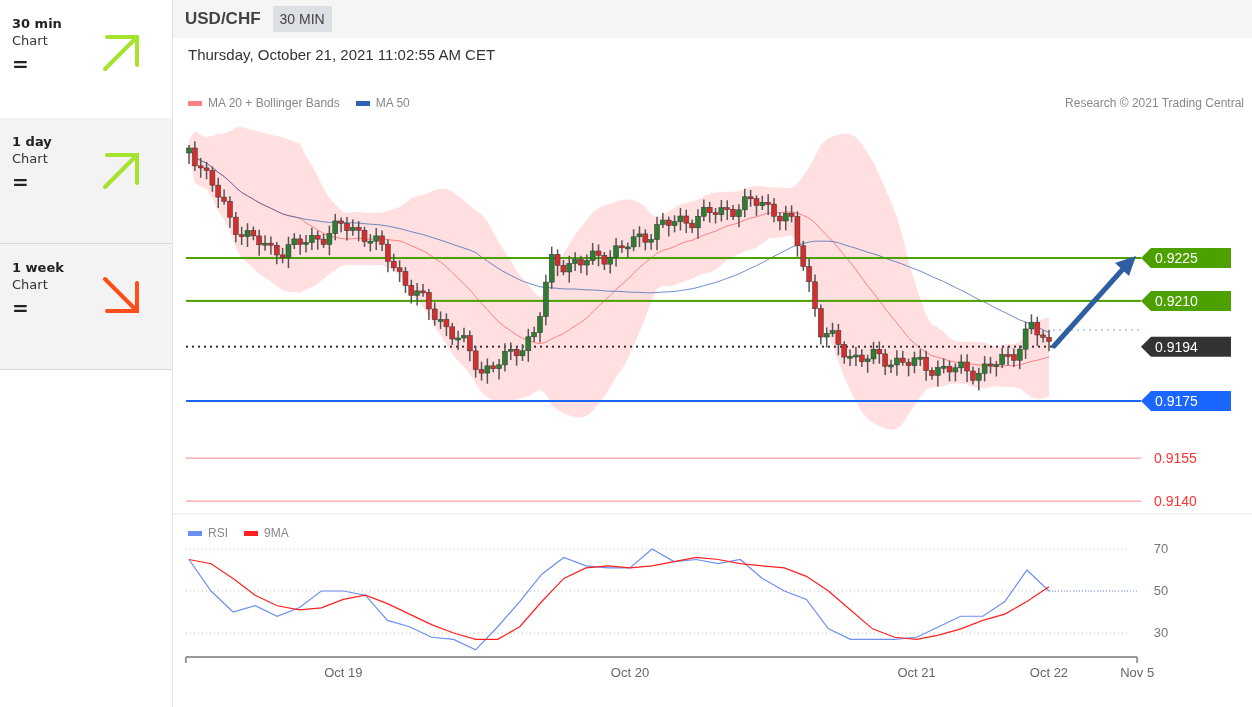  I want to click on timeframe-title: 1 day, so click(32, 141).